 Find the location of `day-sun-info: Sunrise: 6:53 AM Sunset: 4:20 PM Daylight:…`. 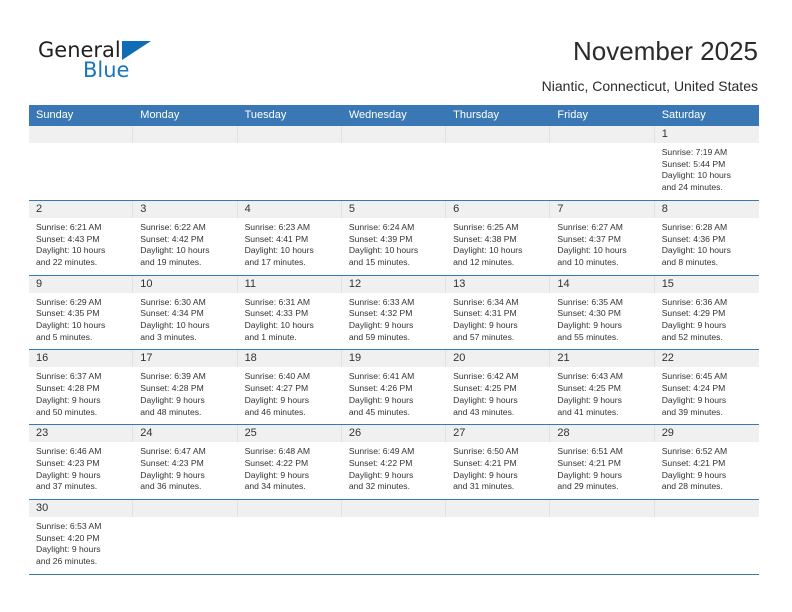

day-sun-info: Sunrise: 6:53 AM Sunset: 4:20 PM Daylight:… is located at coordinates (81, 545).